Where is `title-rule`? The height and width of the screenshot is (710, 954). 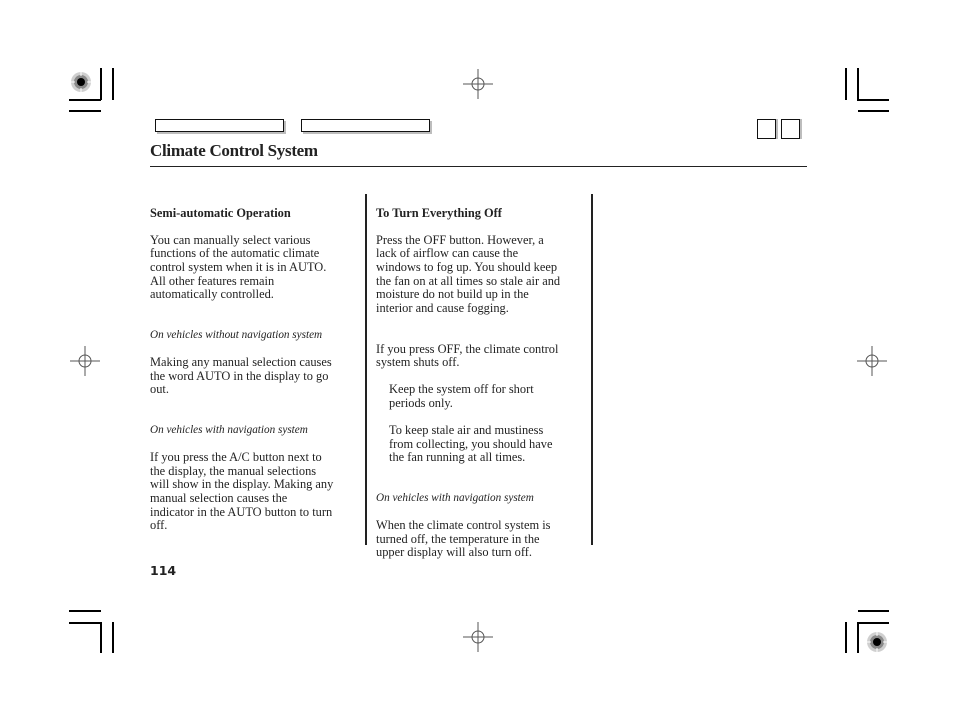
title-rule is located at coordinates (478, 166).